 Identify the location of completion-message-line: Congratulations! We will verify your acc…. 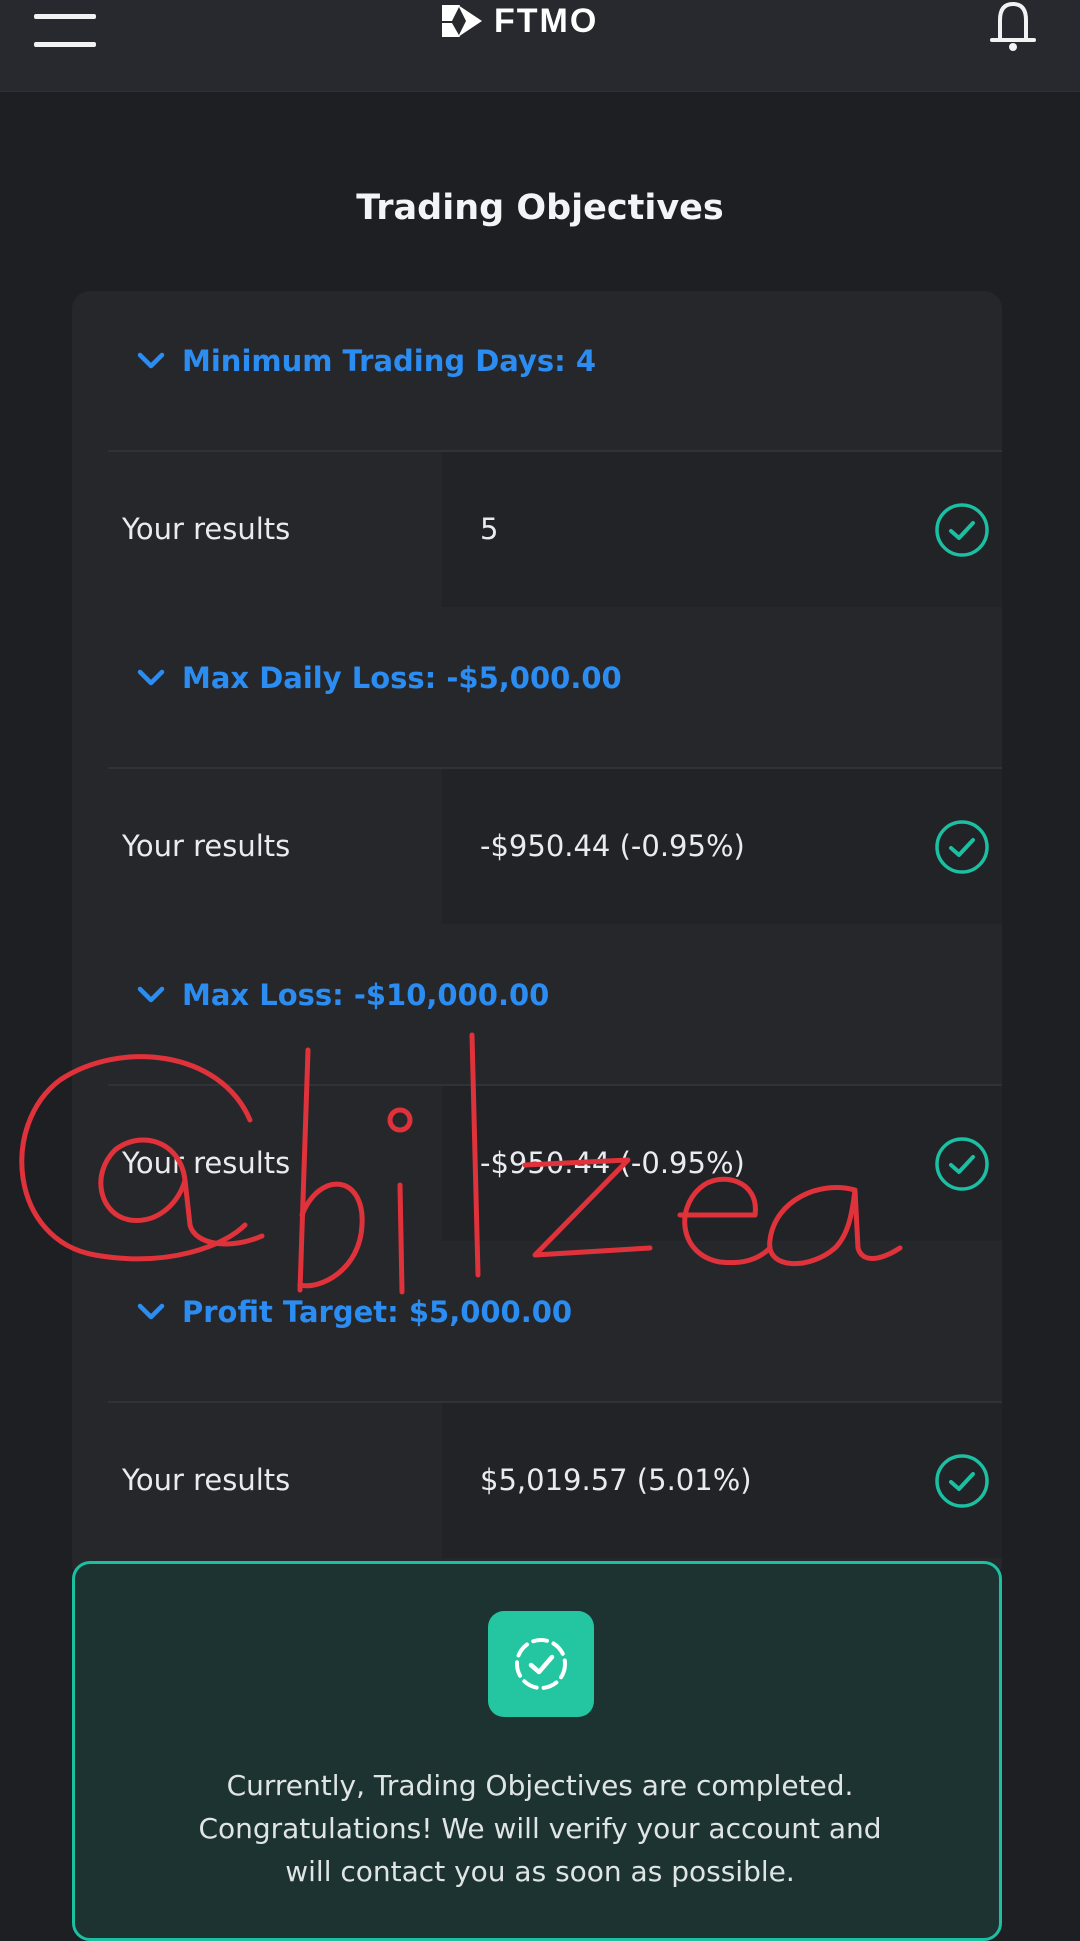
(540, 1828).